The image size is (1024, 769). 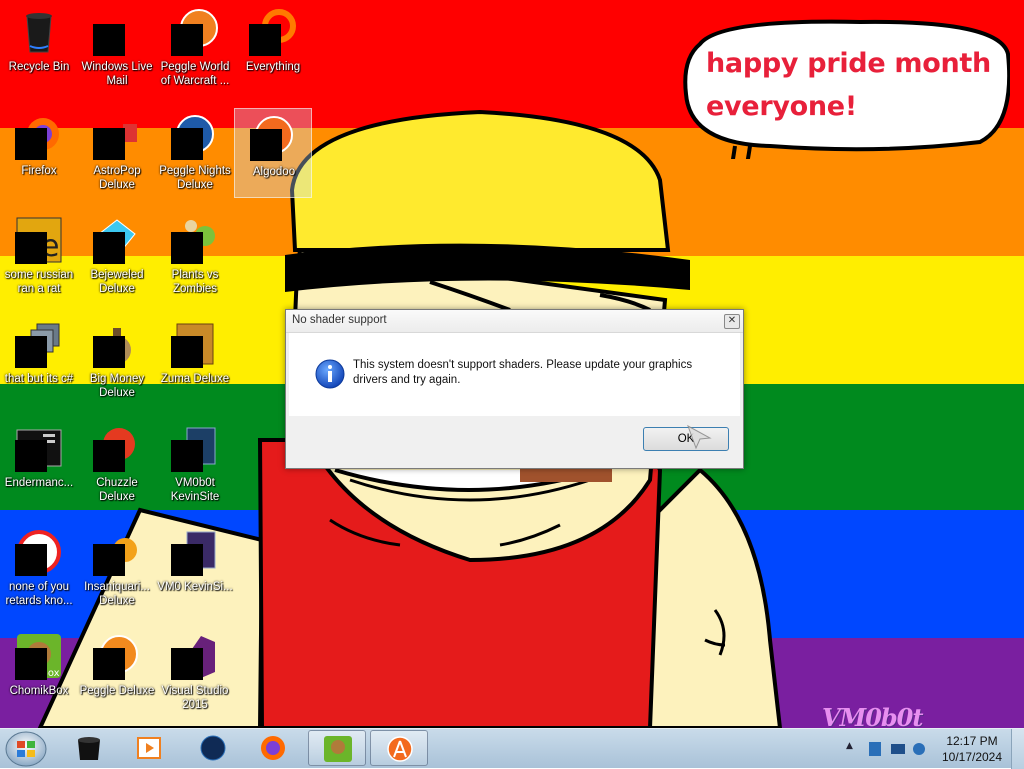 I want to click on desktop-icon-label: Algodoo, so click(x=274, y=172).